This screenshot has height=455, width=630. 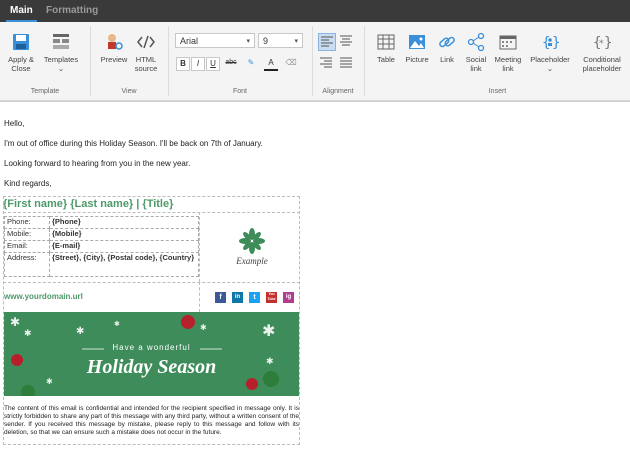 I want to click on templates-label: Templates, so click(x=61, y=59).